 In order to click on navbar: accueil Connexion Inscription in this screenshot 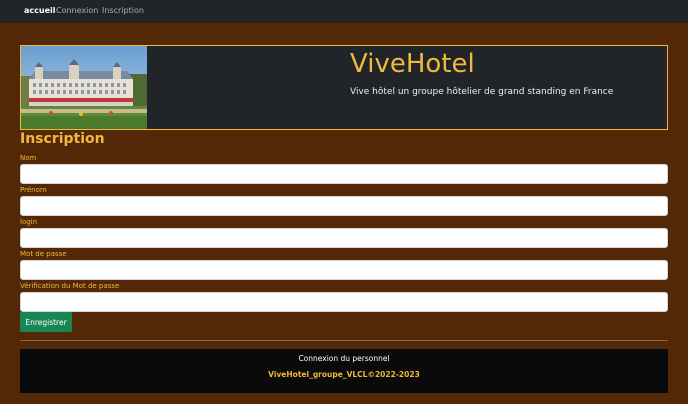, I will do `click(344, 11)`.